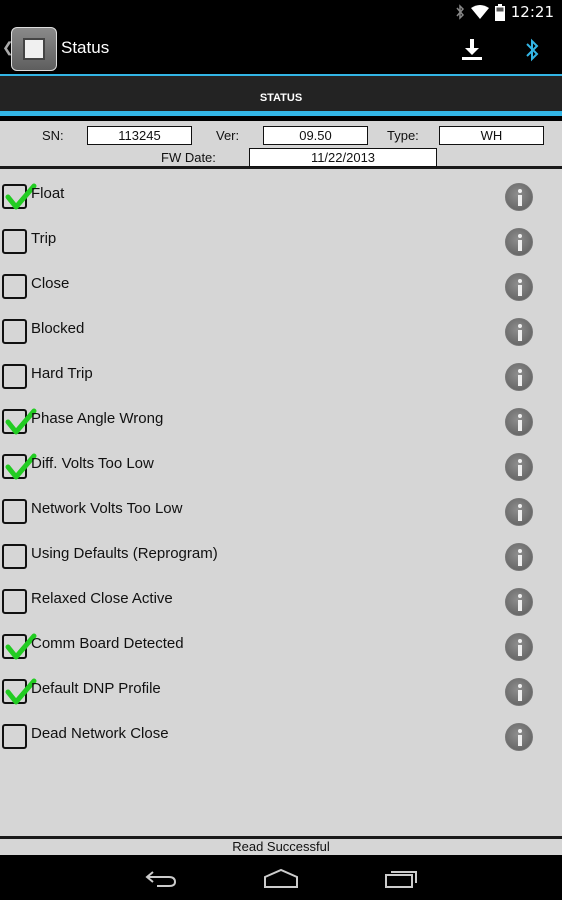 This screenshot has width=562, height=900. I want to click on sn-label: SN:, so click(53, 135).